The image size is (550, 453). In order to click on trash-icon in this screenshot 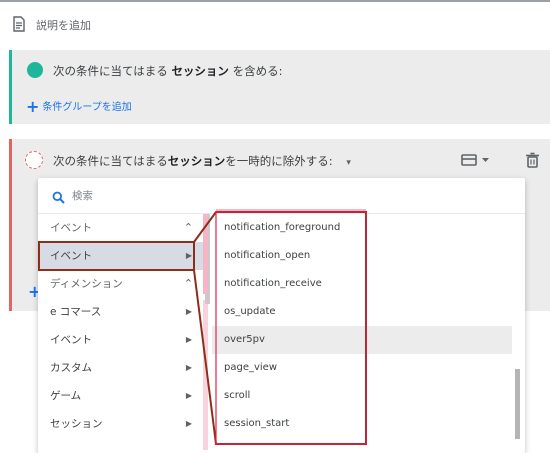, I will do `click(532, 160)`.